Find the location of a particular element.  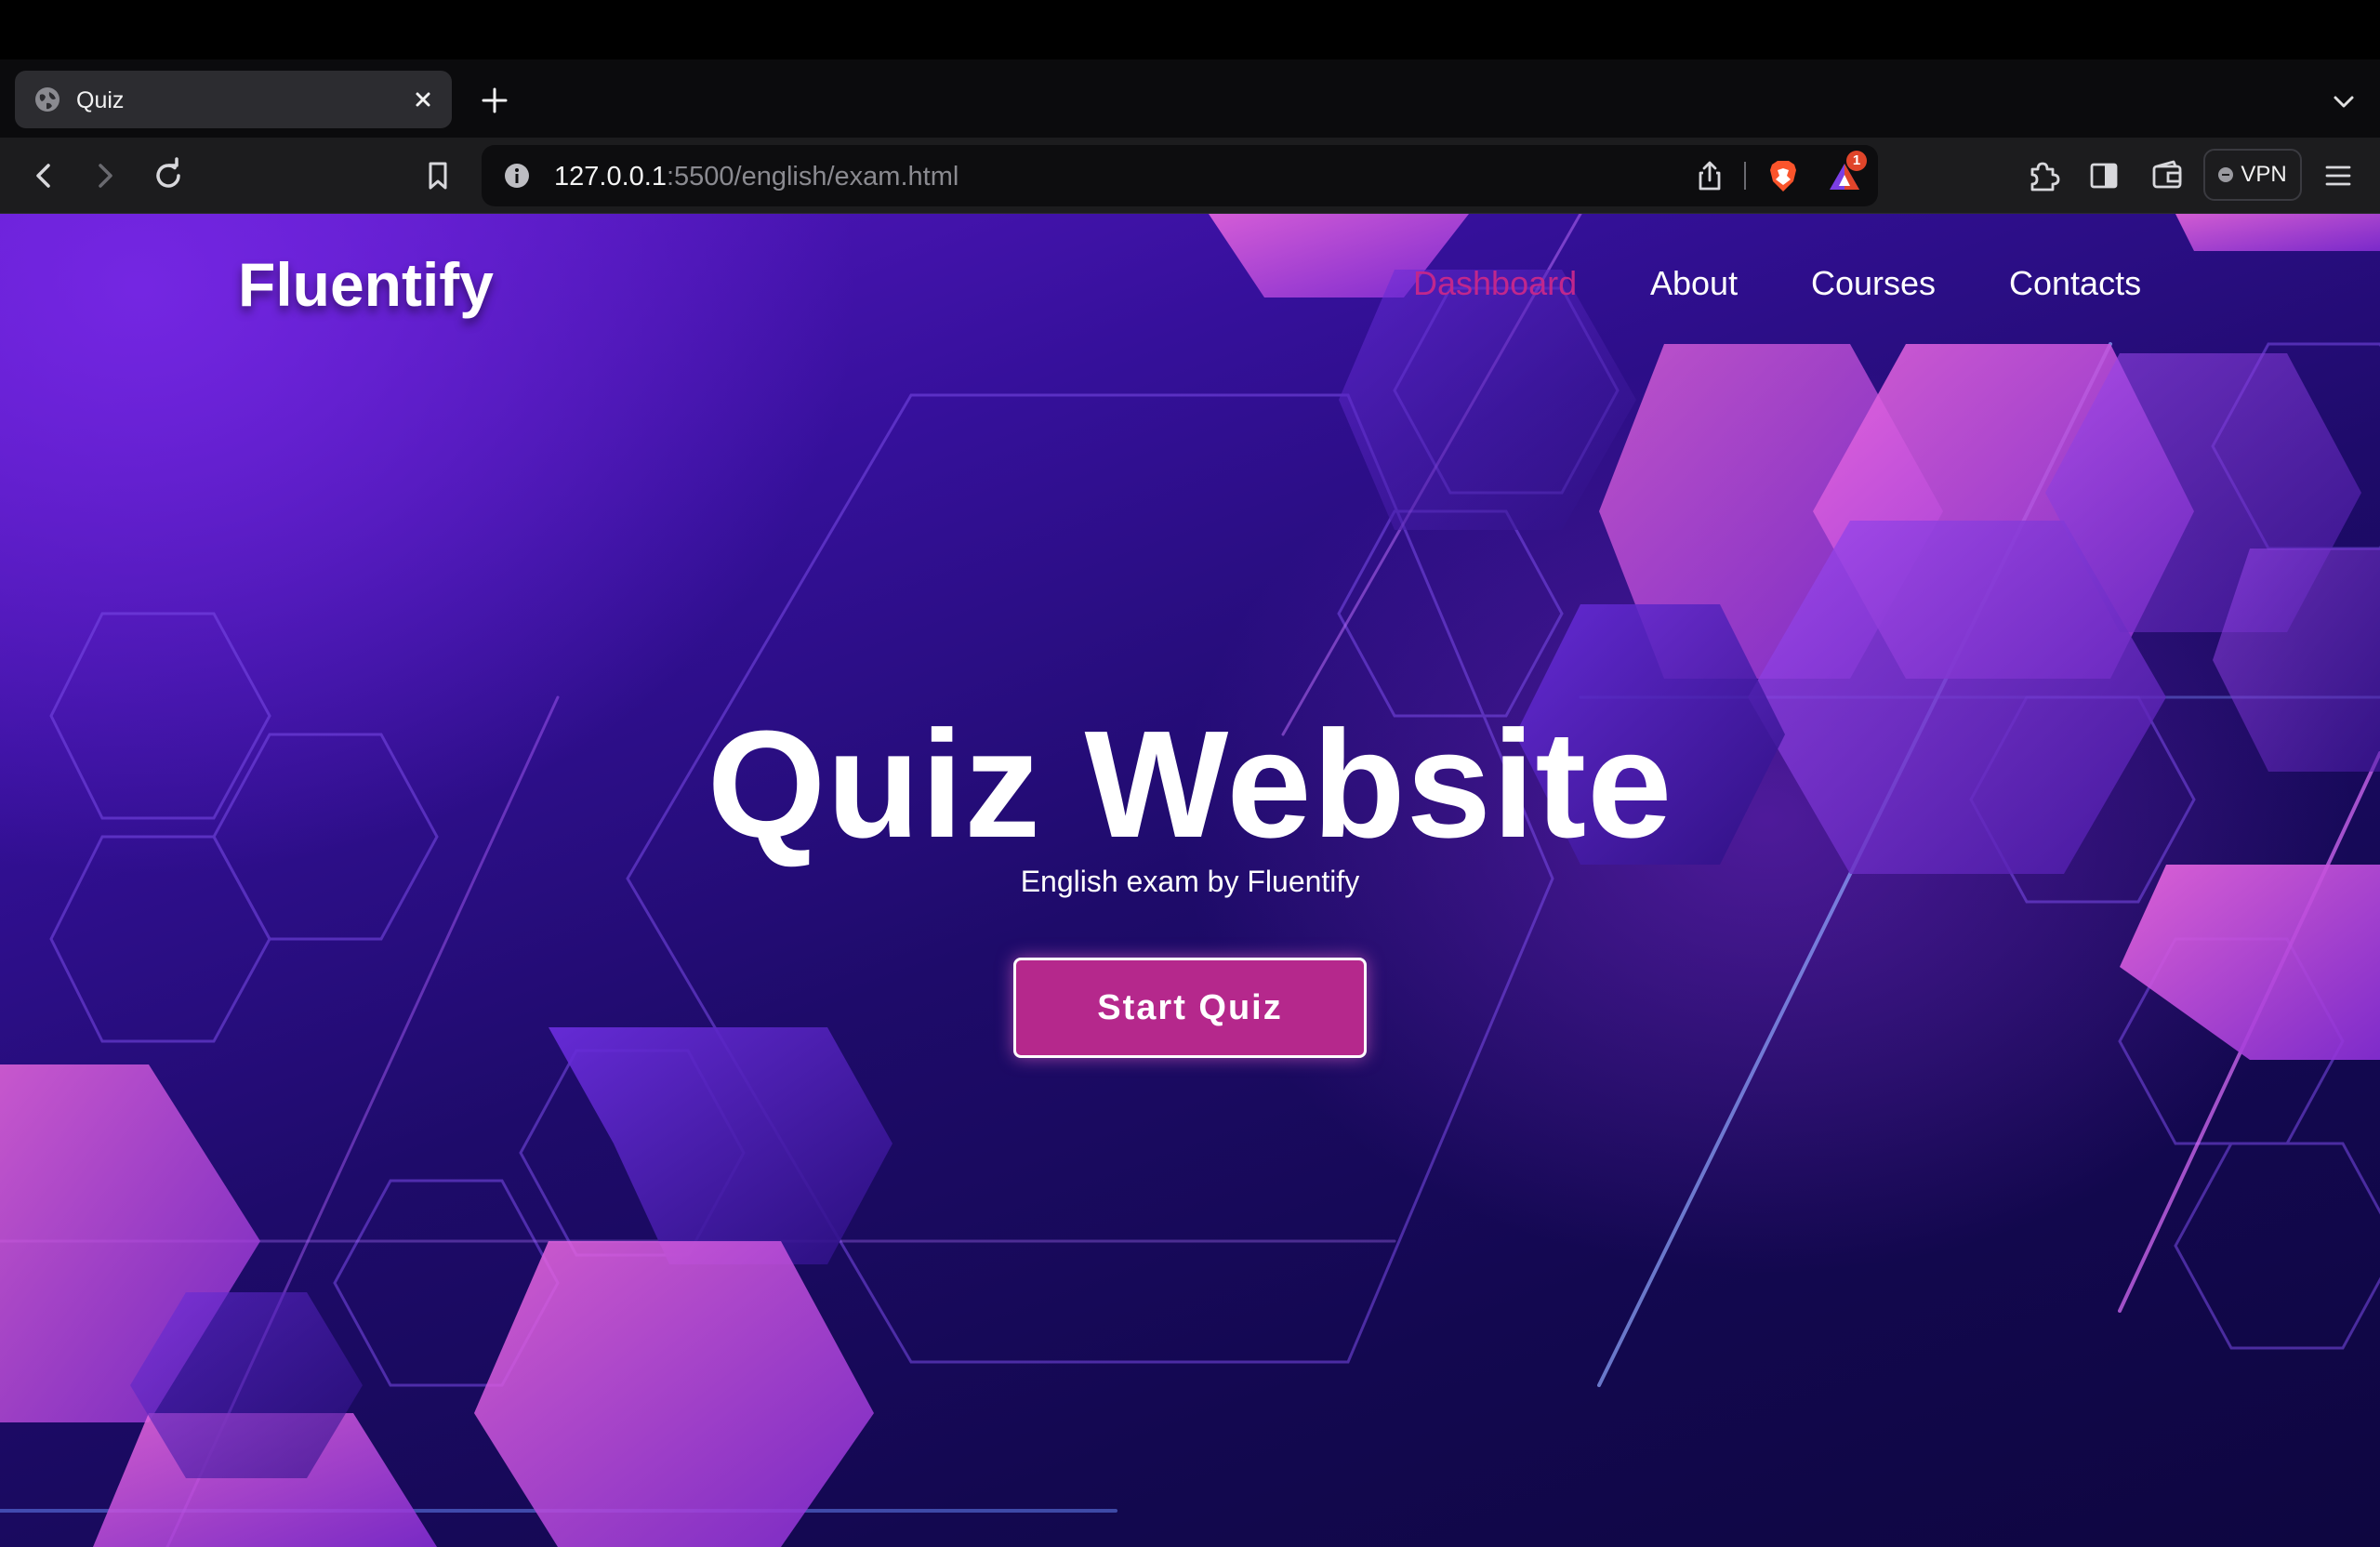

tab-bar: Quiz is located at coordinates (1190, 99).